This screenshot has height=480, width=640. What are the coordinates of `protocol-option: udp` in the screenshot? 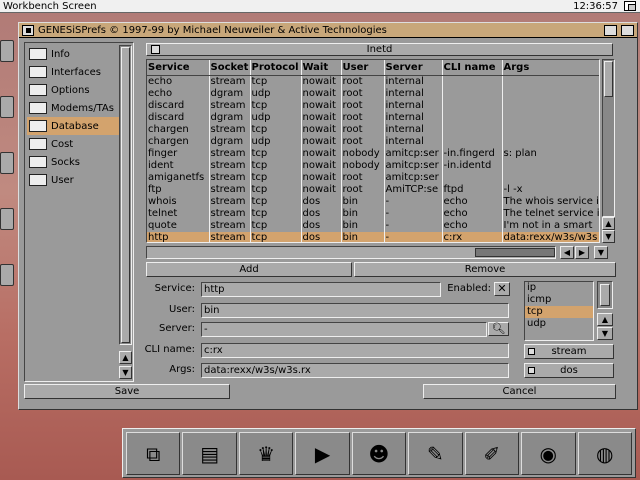 It's located at (559, 324).